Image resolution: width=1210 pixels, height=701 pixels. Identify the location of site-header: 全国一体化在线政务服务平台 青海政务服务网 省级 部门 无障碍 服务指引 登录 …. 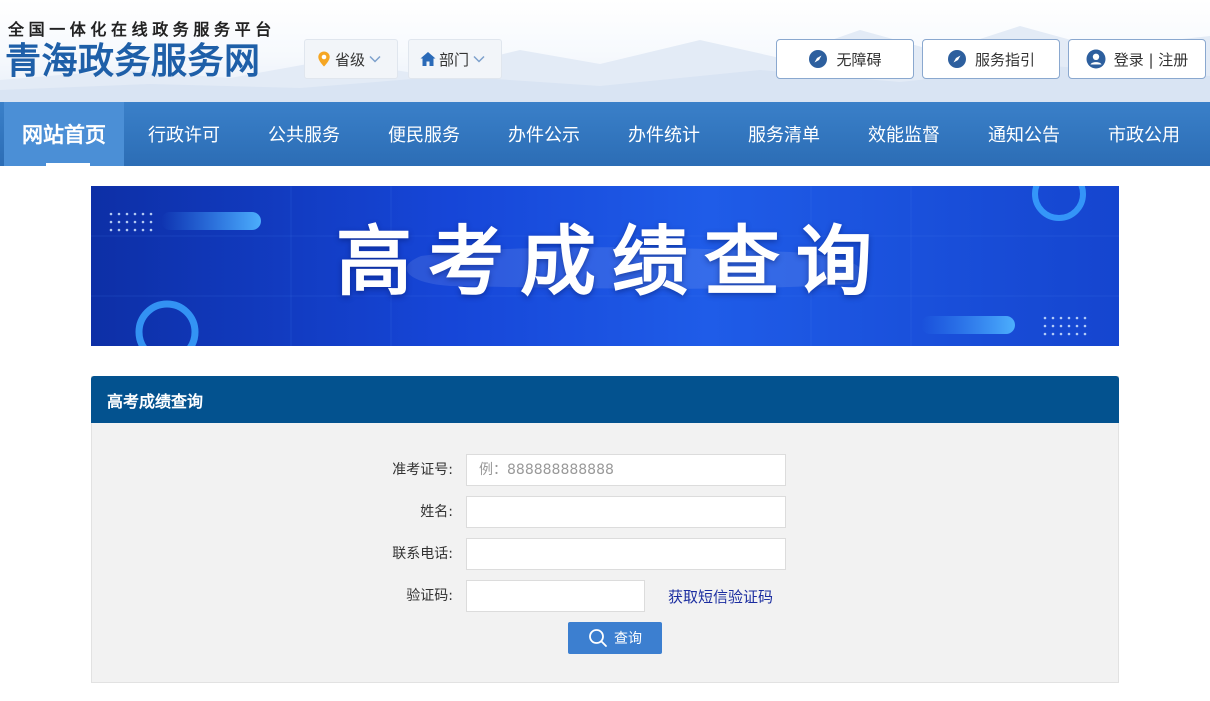
(605, 51).